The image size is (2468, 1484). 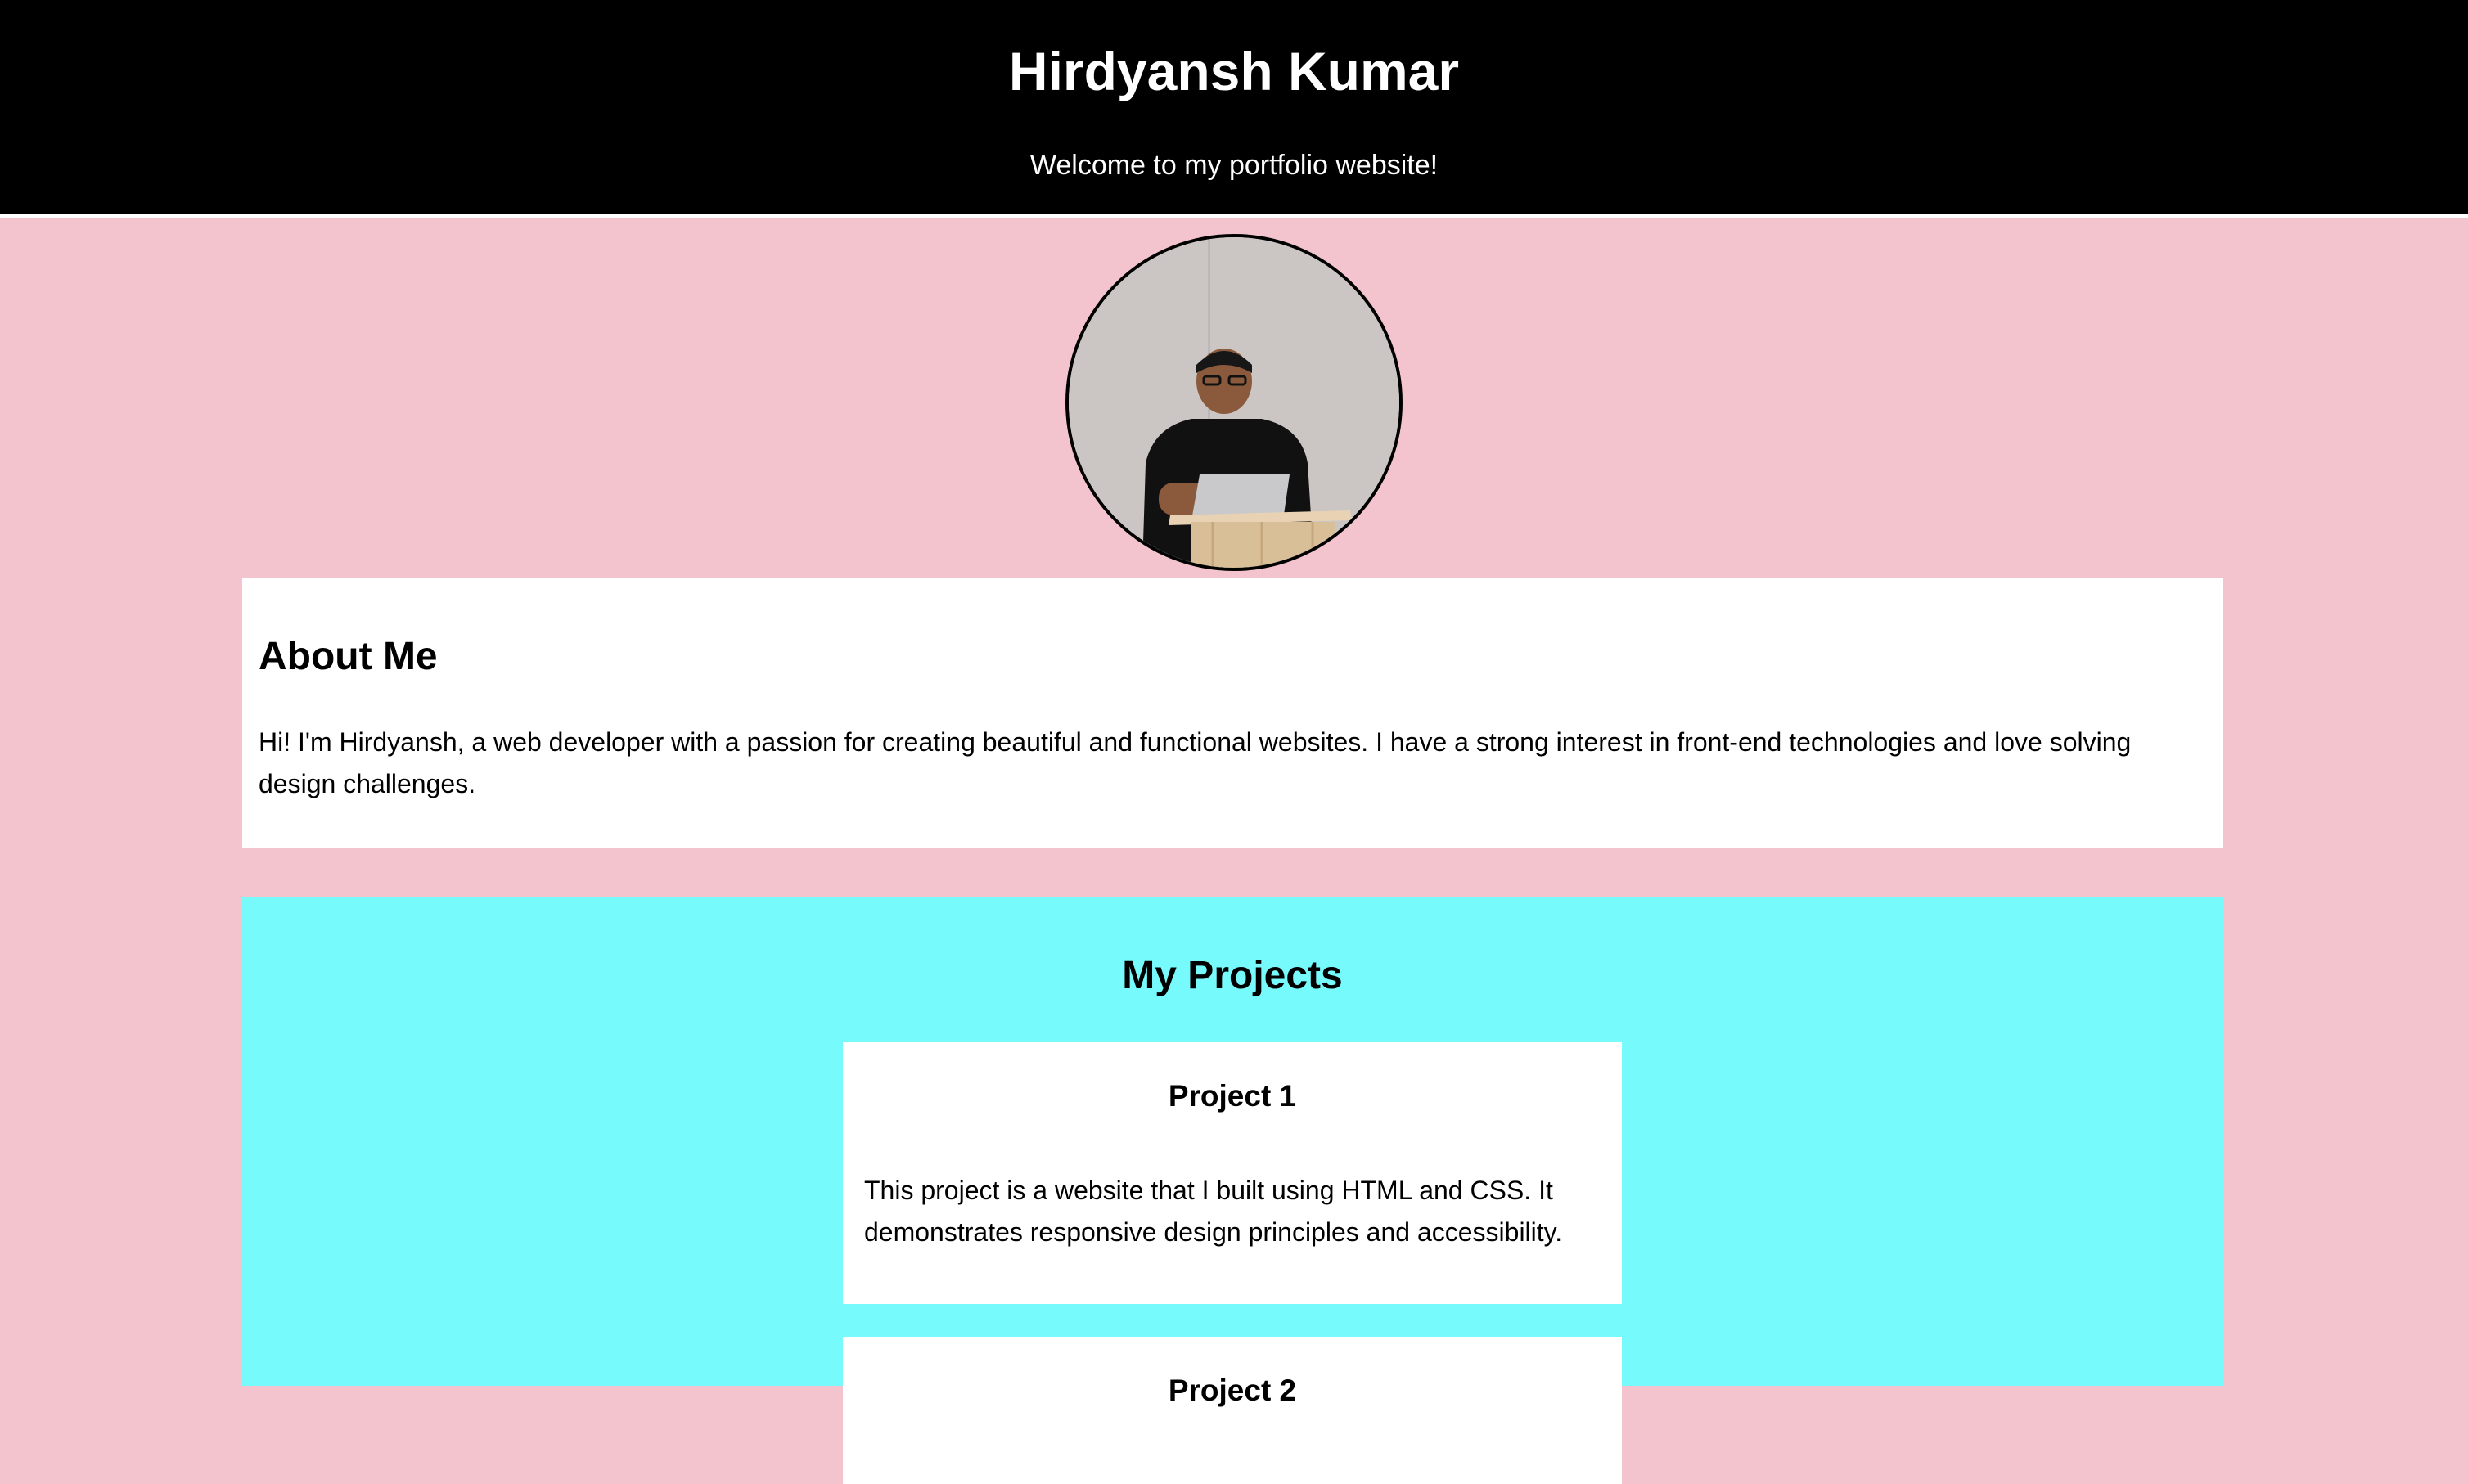 I want to click on profile-photo, so click(x=1234, y=402).